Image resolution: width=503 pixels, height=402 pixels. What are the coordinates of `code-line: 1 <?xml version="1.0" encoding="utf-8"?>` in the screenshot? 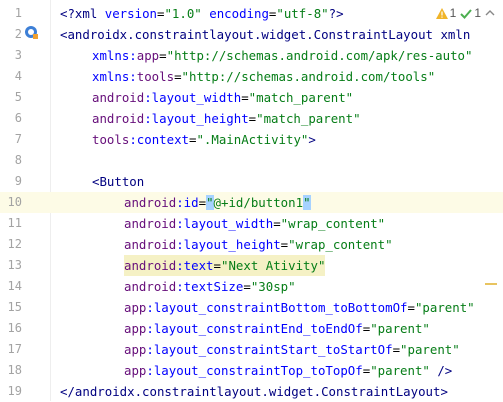 It's located at (251, 13).